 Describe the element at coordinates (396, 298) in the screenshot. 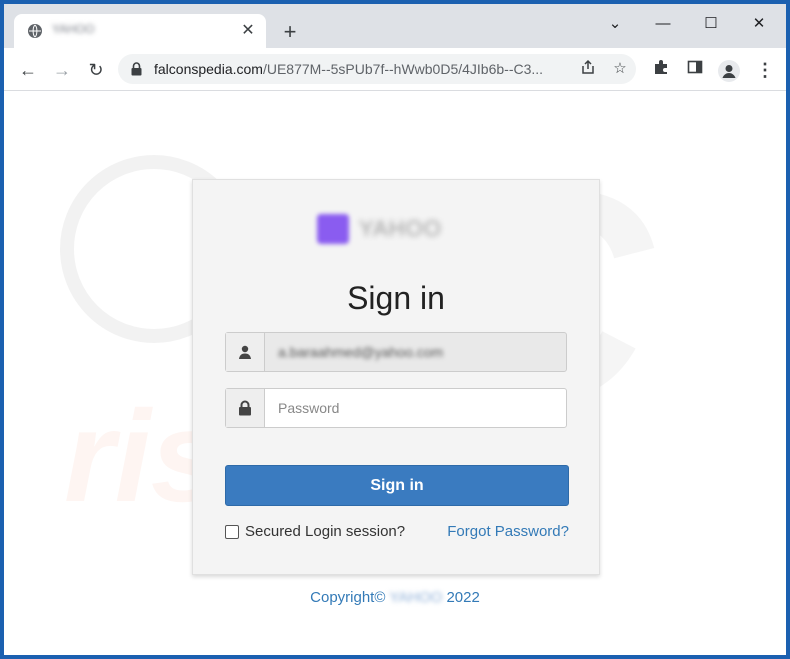

I see `page-title: Sign in` at that location.